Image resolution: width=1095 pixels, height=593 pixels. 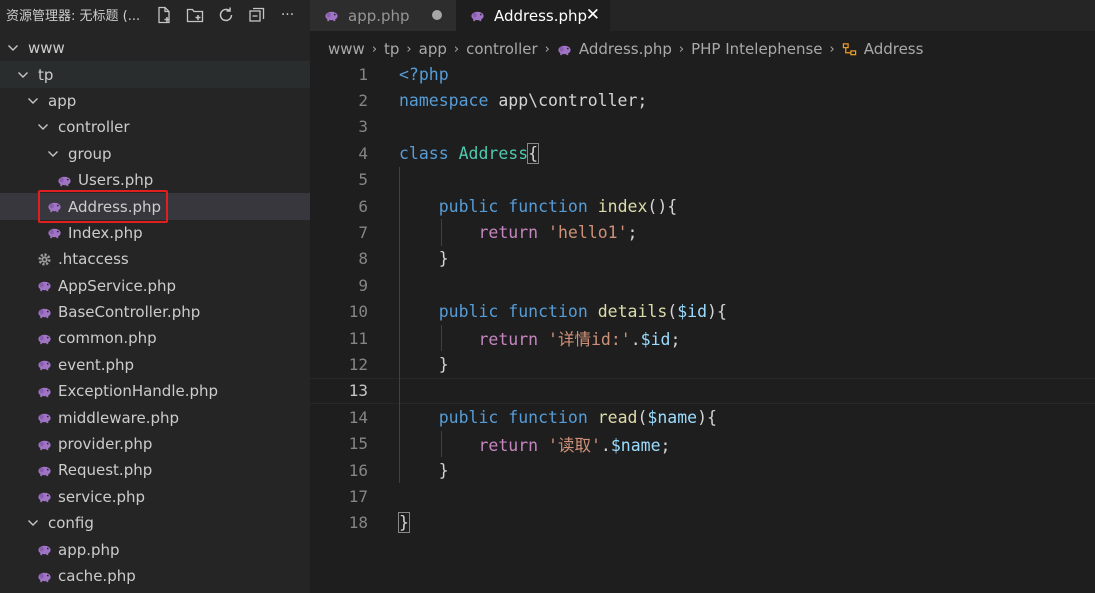 I want to click on tree-file-app-php: app.php, so click(x=155, y=549).